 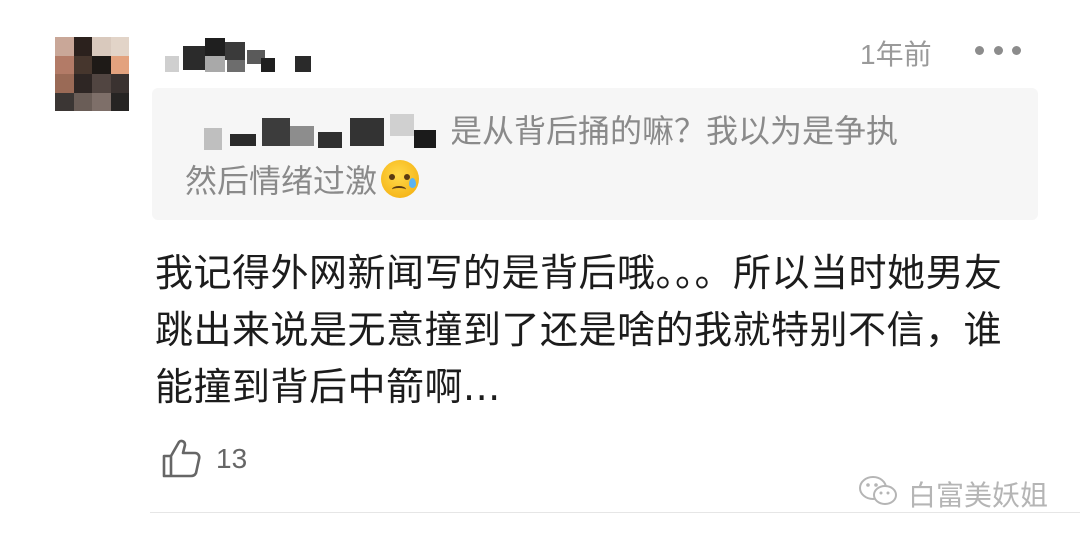 What do you see at coordinates (595, 181) in the screenshot?
I see `quote-line-2: 然后情绪过激` at bounding box center [595, 181].